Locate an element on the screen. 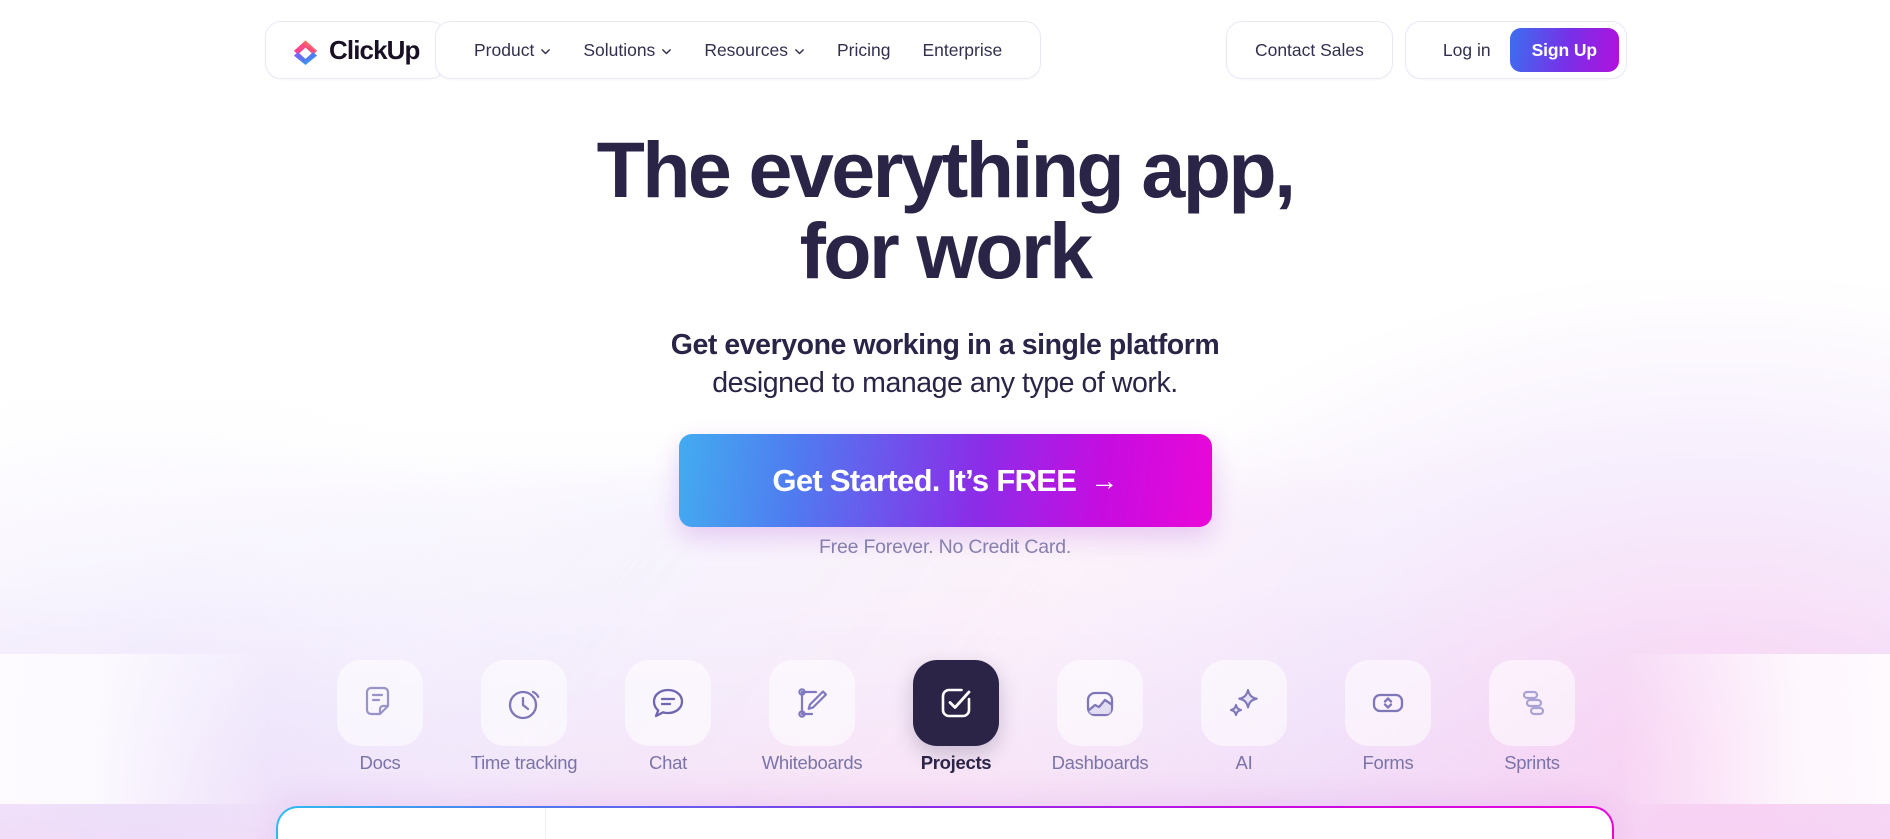 This screenshot has width=1890, height=839. get-started-button: Get Started. It’s FREE → is located at coordinates (945, 480).